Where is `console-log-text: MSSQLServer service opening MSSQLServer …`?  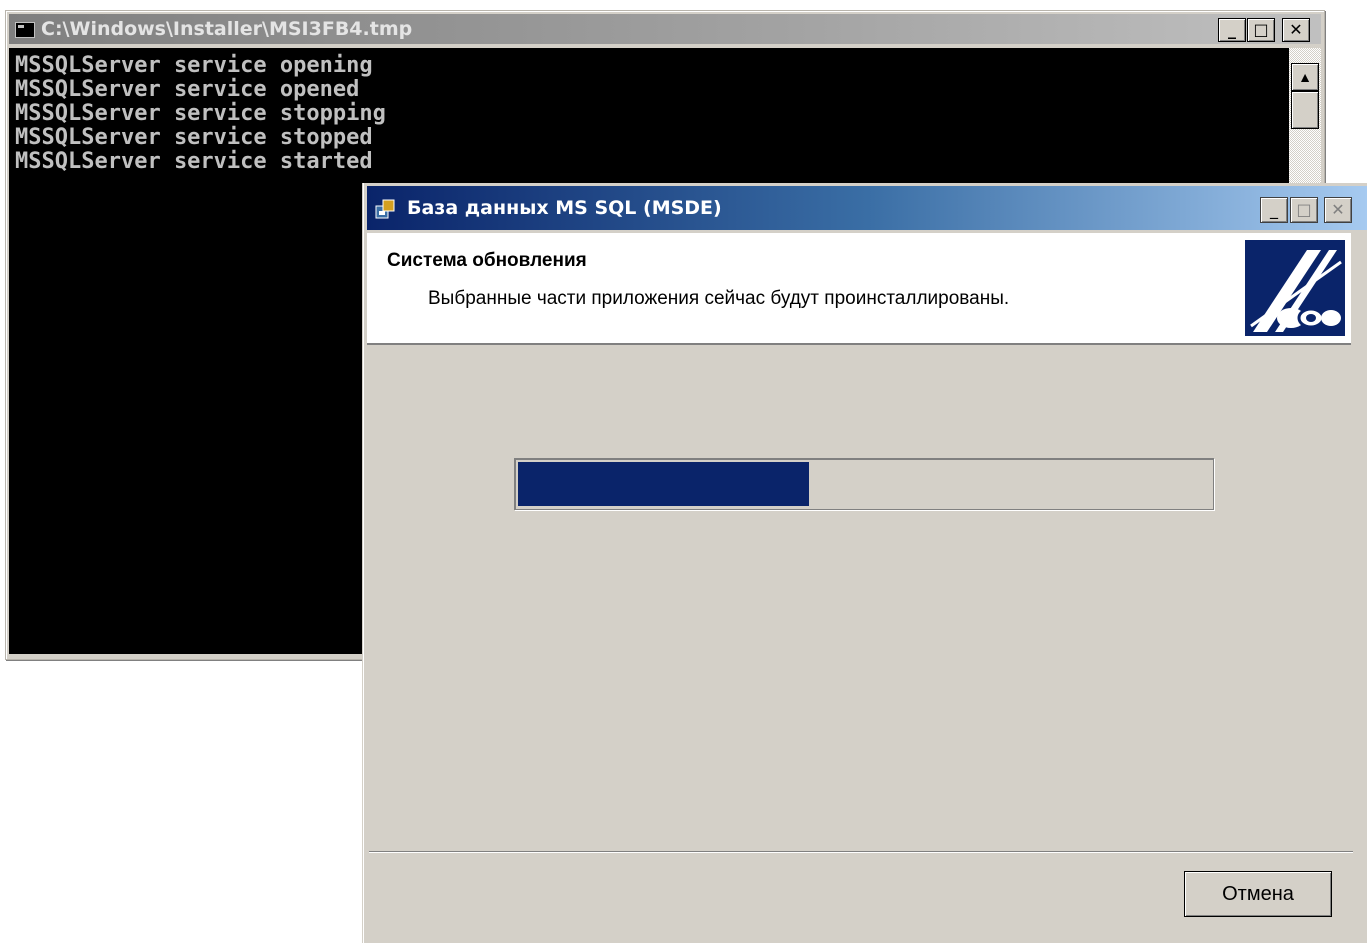
console-log-text: MSSQLServer service opening MSSQLServer … is located at coordinates (200, 113).